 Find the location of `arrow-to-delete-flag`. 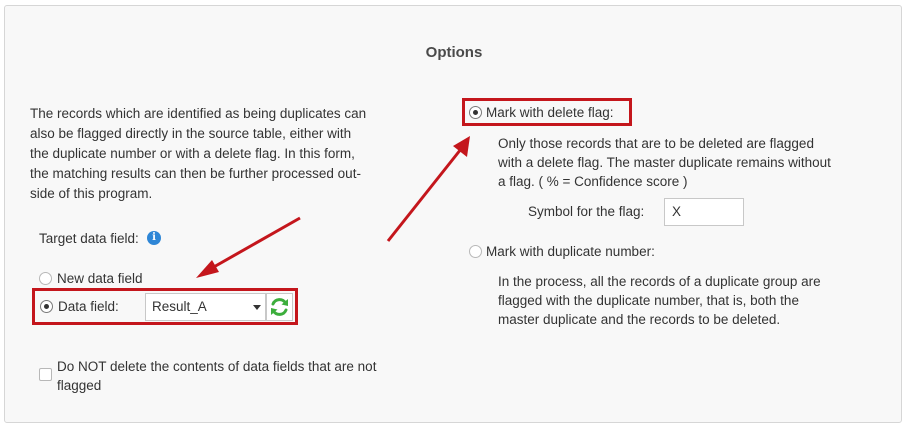

arrow-to-delete-flag is located at coordinates (428, 189).